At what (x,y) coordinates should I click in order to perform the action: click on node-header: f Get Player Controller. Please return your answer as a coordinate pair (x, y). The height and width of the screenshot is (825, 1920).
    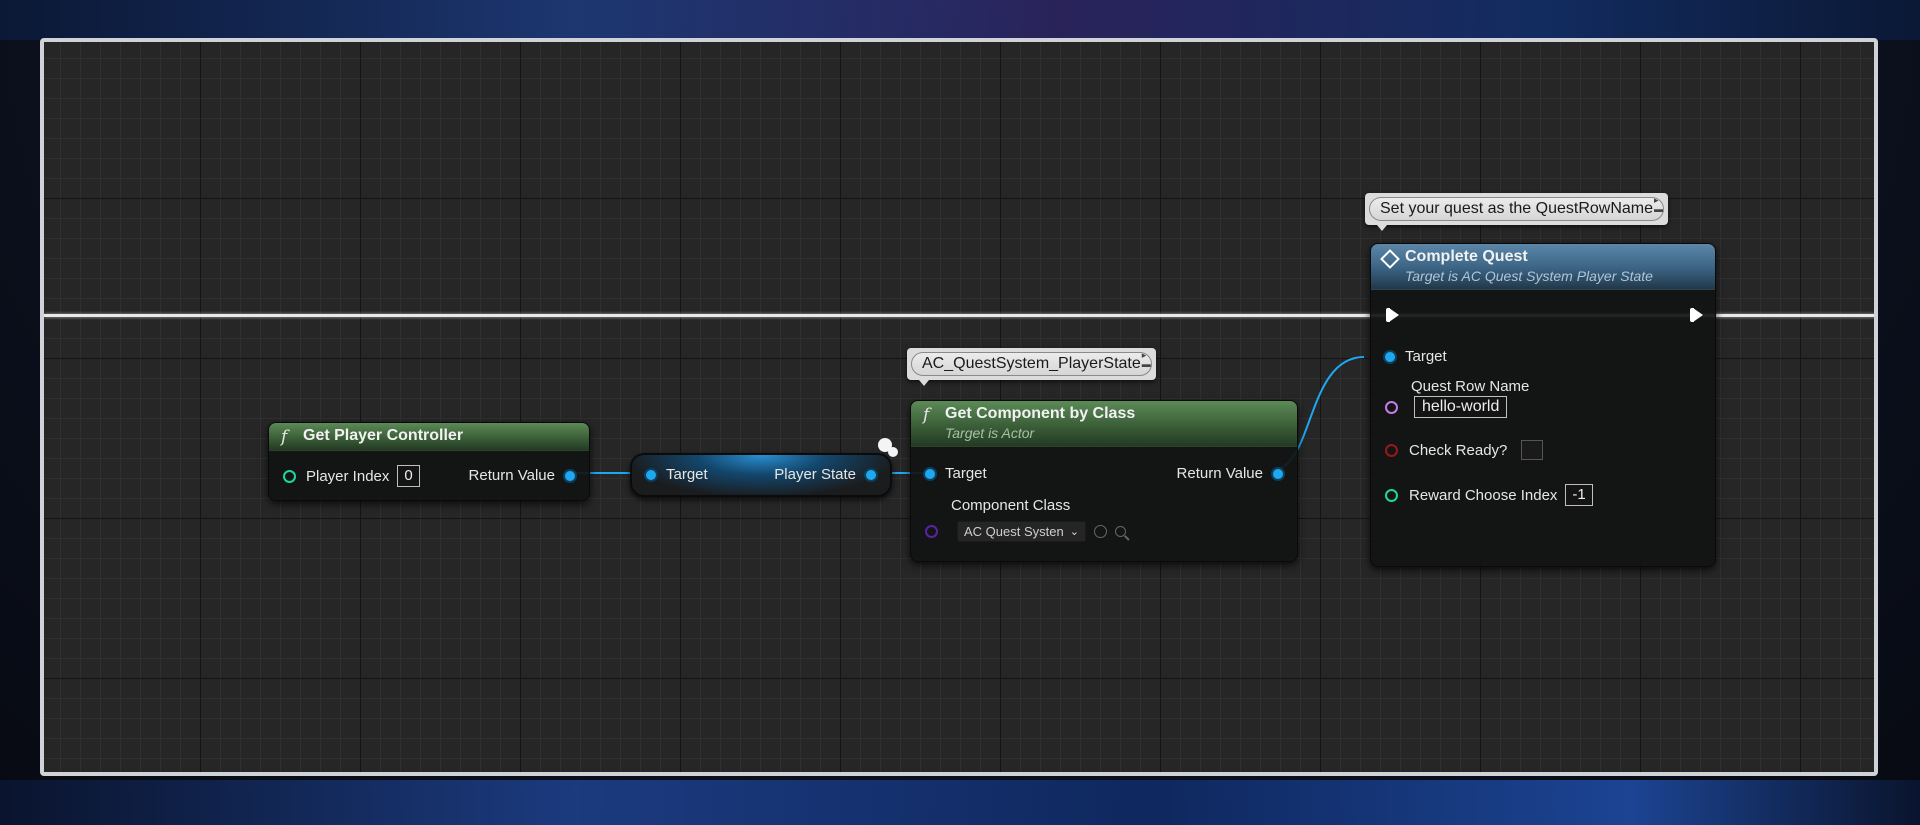
    Looking at the image, I should click on (429, 437).